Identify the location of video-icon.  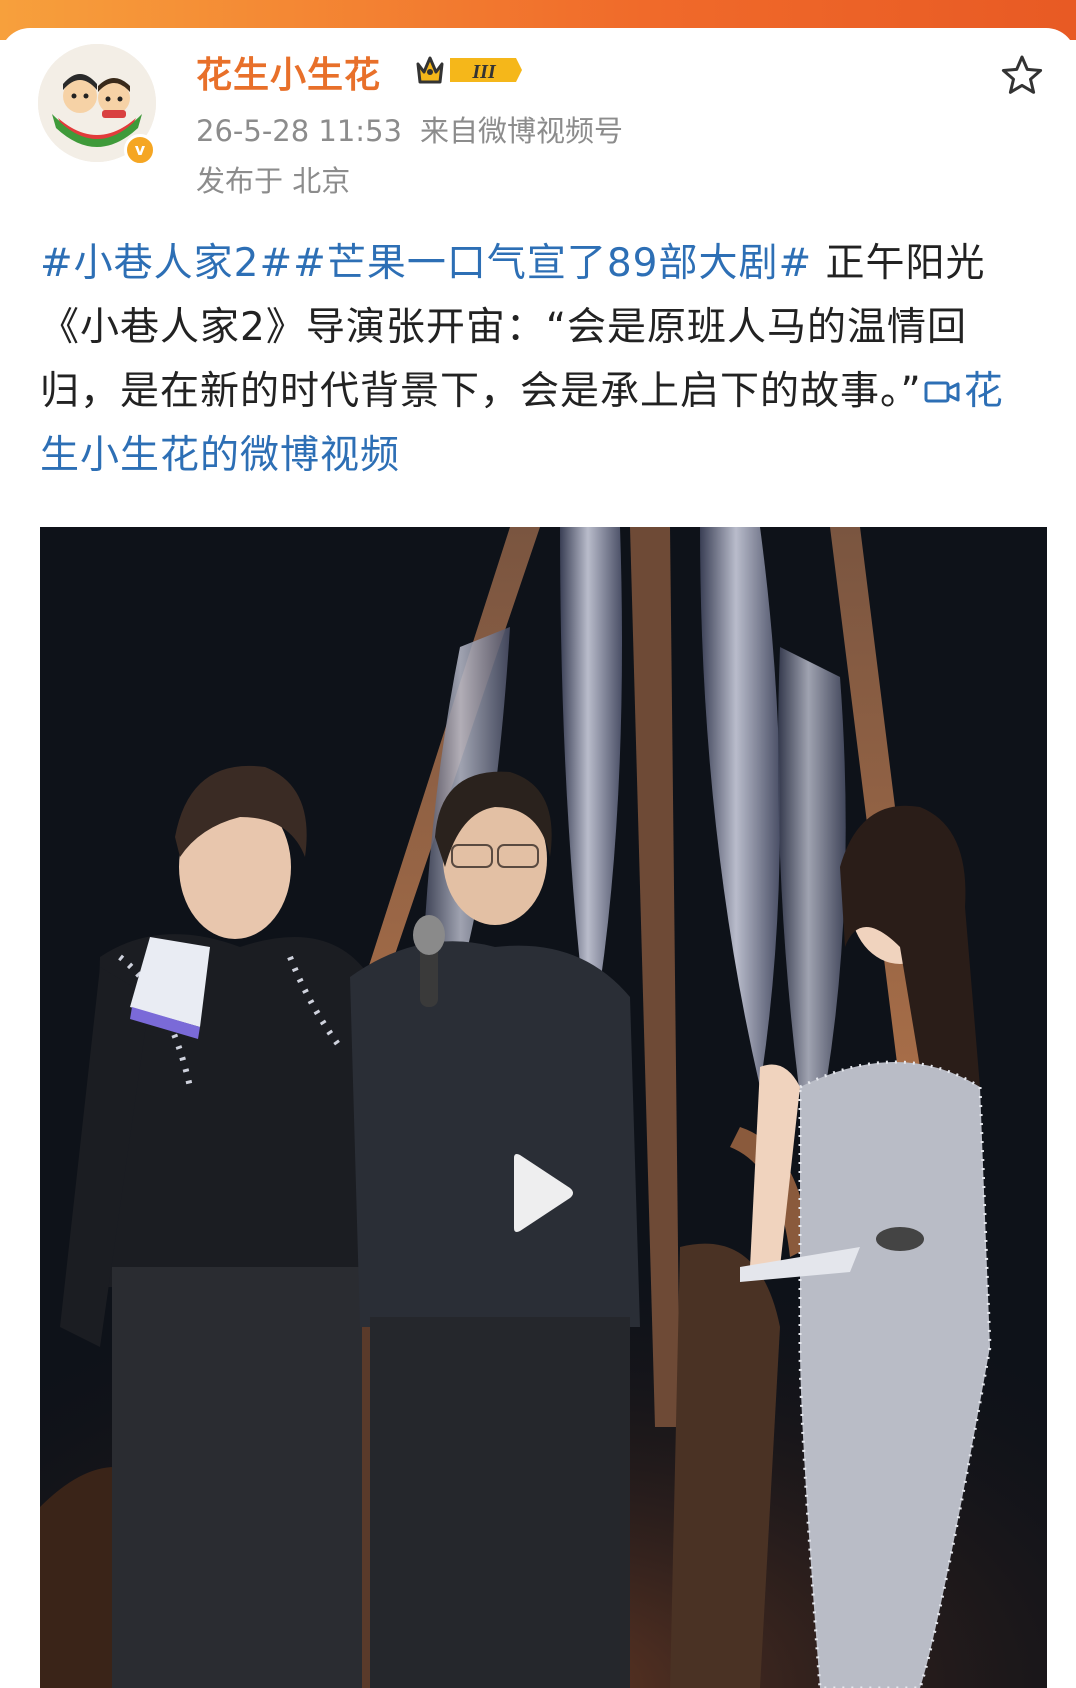
(942, 392).